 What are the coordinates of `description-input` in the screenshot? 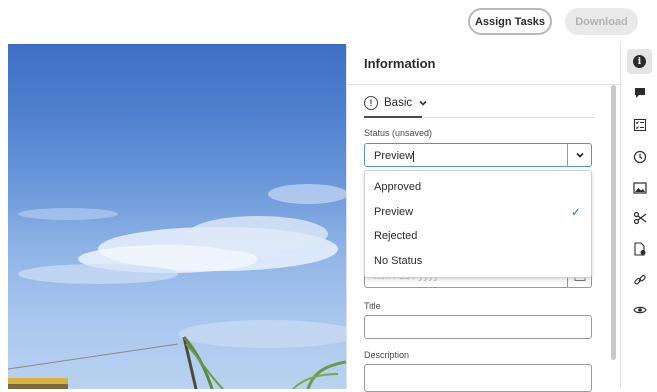 It's located at (478, 378).